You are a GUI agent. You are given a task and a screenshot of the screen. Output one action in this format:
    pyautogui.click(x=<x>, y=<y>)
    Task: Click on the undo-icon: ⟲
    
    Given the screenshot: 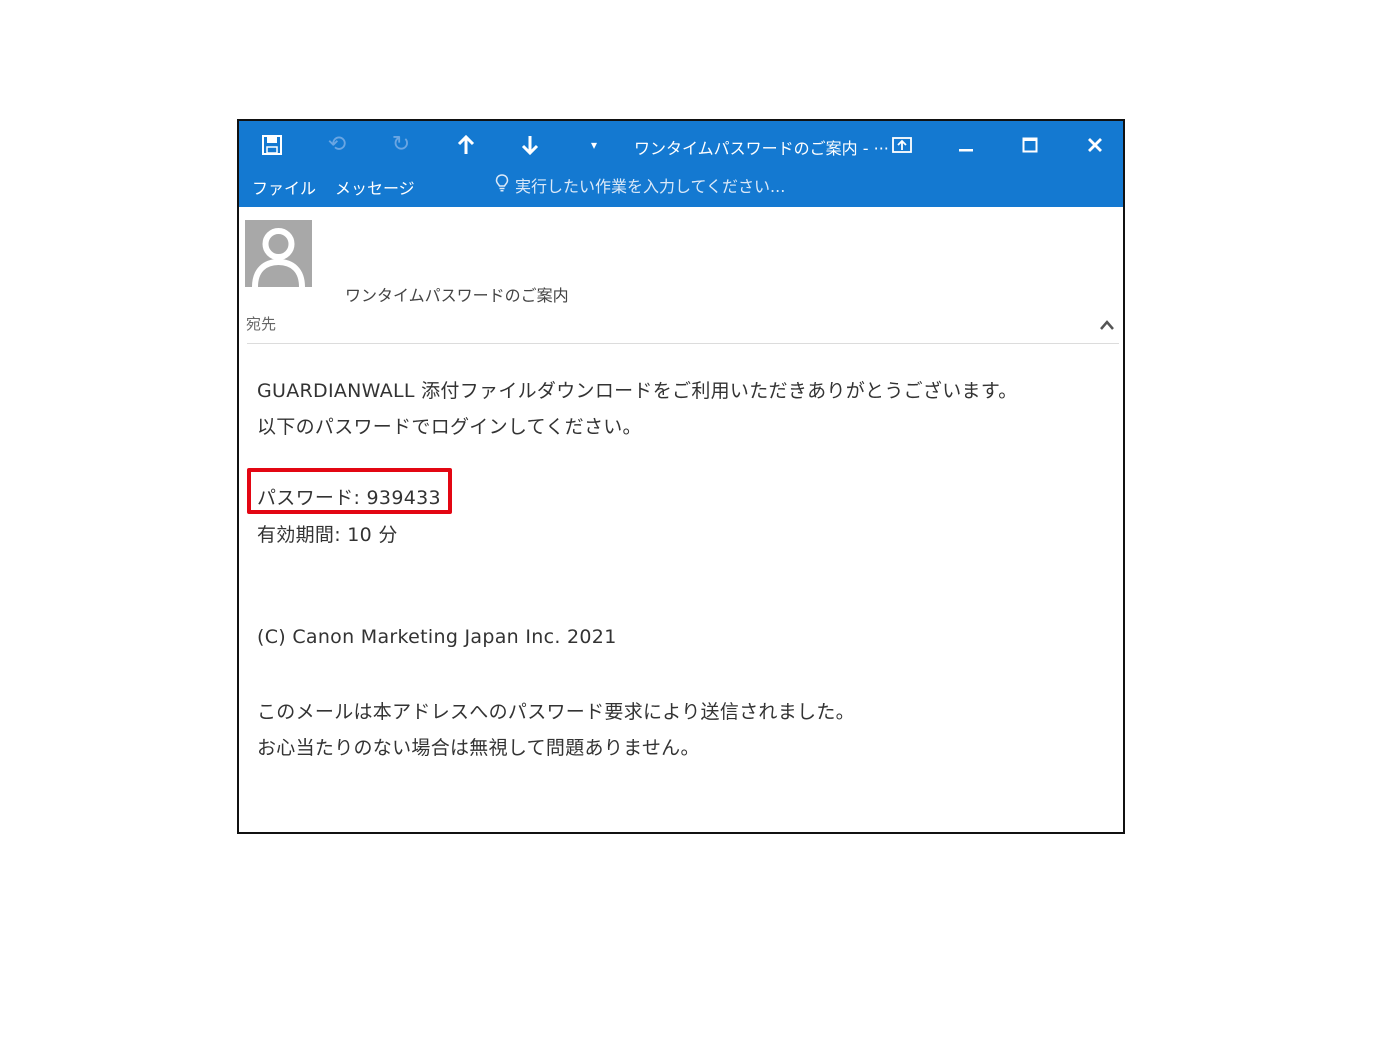 What is the action you would take?
    pyautogui.click(x=337, y=145)
    